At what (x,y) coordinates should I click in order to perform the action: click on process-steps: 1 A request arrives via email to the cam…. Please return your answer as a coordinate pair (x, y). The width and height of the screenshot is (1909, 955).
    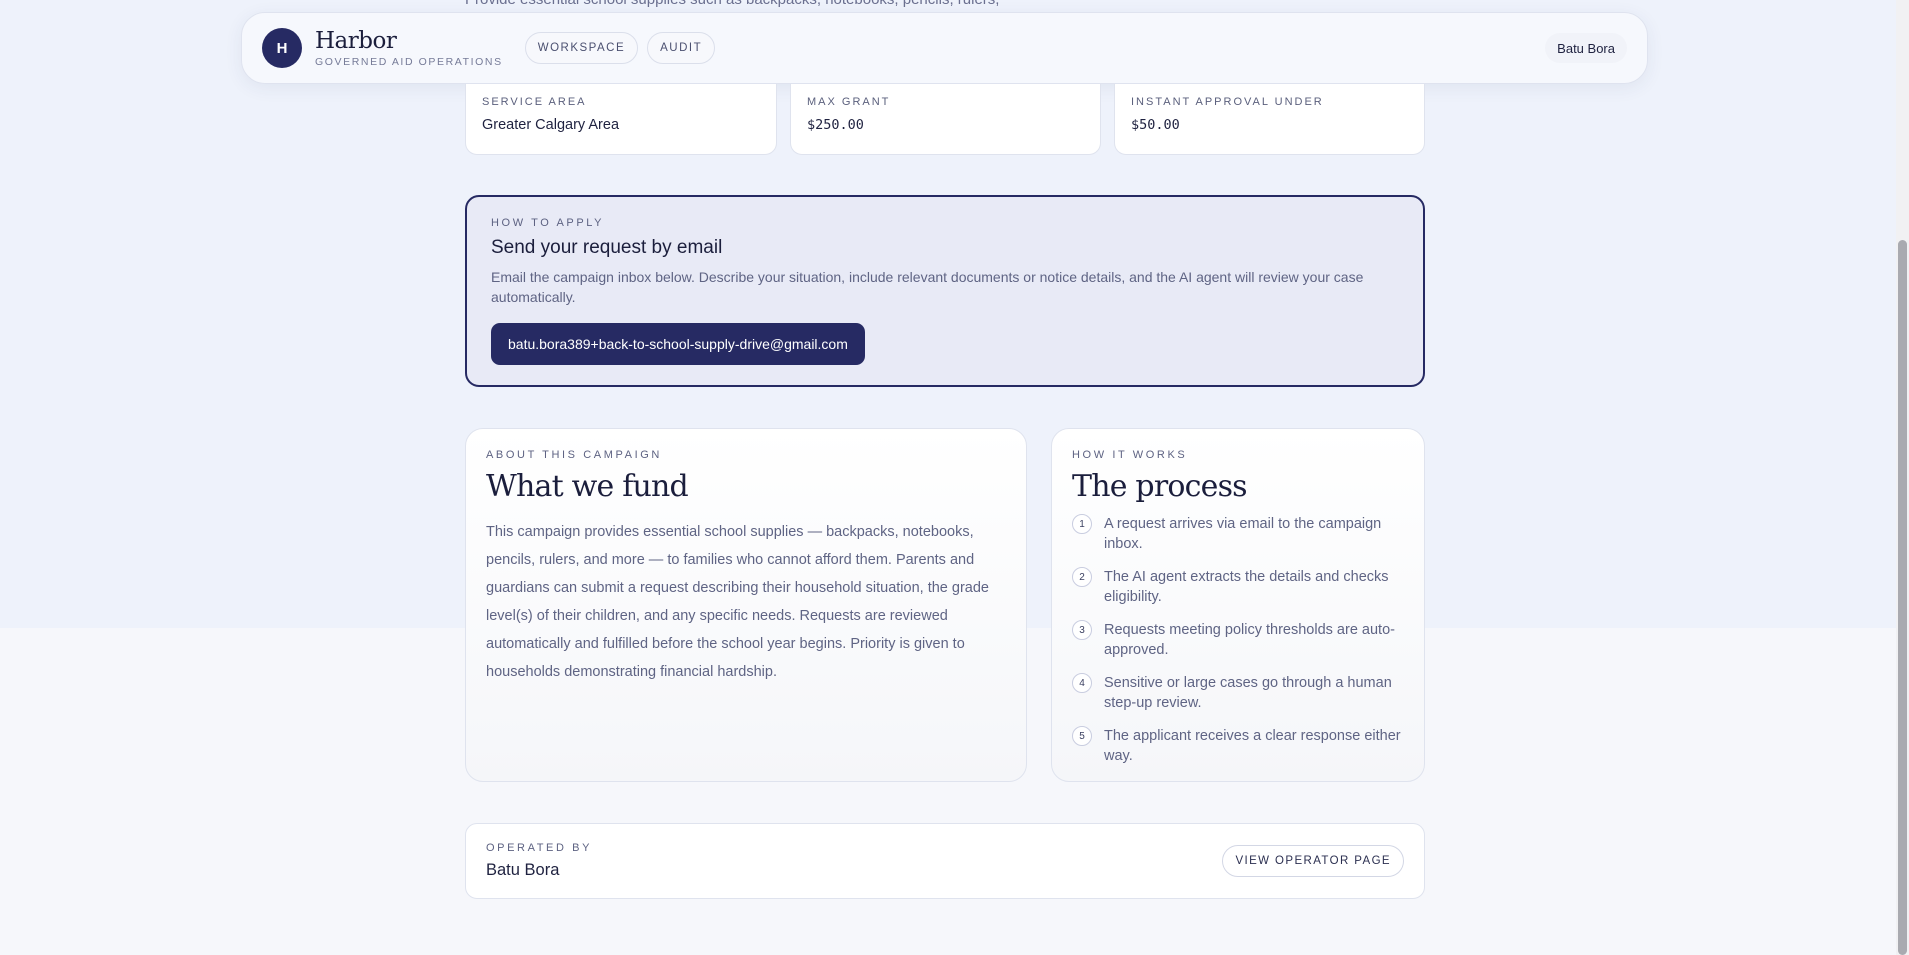
    Looking at the image, I should click on (1238, 640).